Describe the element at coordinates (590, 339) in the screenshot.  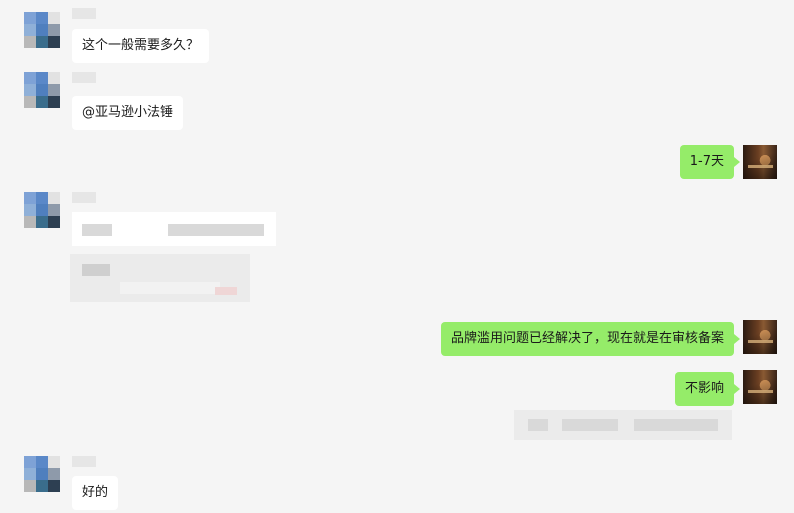
I see `message-bubble-outgoing: 品牌滥用问题已经解决了，现在就是在审核备案` at that location.